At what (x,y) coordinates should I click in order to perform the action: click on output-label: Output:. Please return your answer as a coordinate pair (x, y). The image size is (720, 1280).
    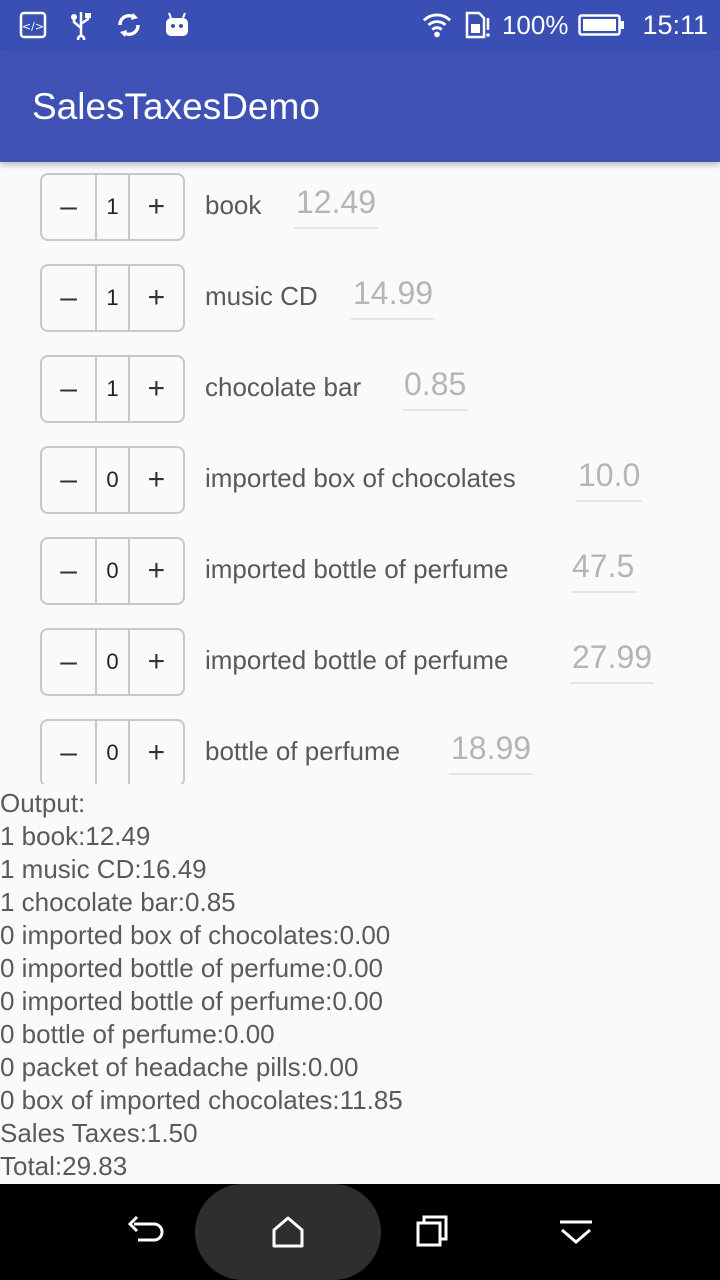
    Looking at the image, I should click on (43, 803).